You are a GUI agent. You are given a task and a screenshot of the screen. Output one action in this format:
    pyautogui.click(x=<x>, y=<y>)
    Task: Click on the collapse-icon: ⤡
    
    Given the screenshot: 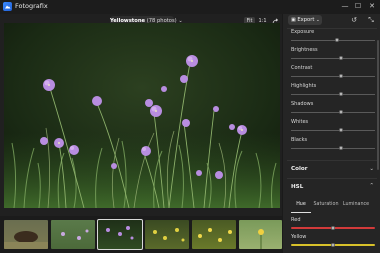 What is the action you would take?
    pyautogui.click(x=371, y=20)
    